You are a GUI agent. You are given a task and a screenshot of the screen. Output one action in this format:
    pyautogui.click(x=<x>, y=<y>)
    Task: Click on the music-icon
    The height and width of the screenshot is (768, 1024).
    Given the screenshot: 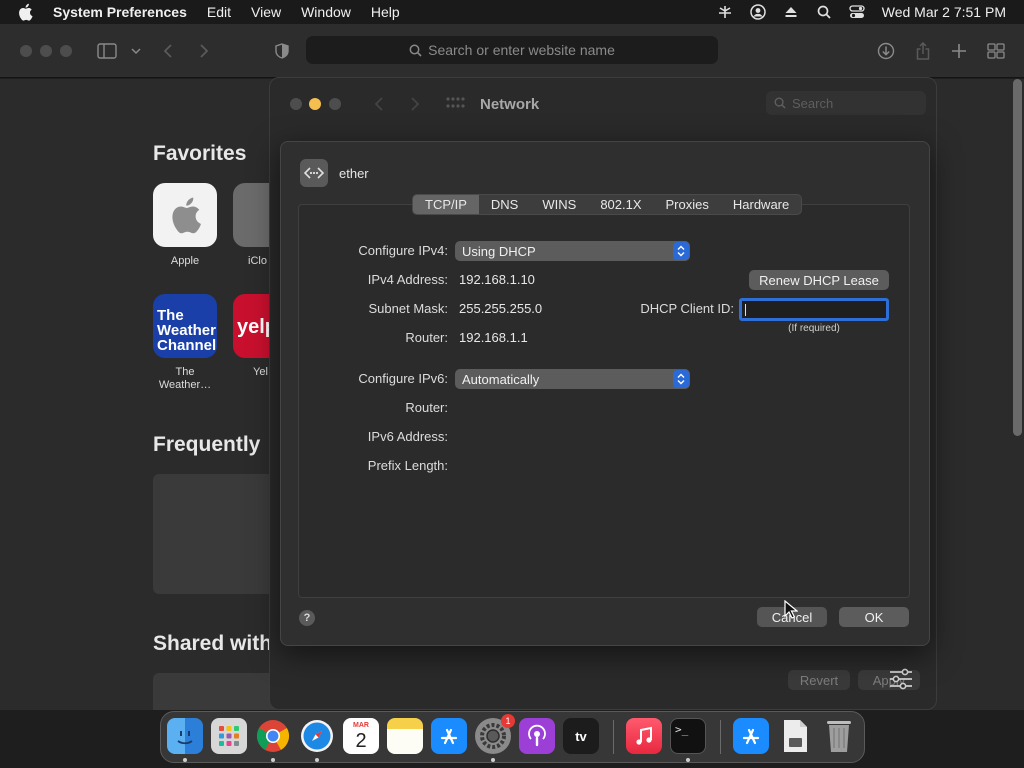 What is the action you would take?
    pyautogui.click(x=644, y=736)
    